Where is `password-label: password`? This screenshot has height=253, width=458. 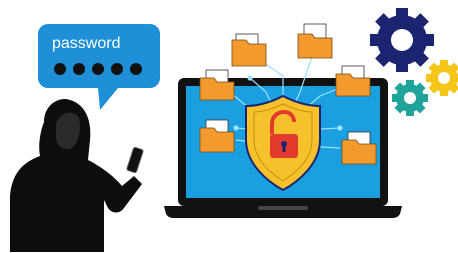 password-label: password is located at coordinates (86, 43).